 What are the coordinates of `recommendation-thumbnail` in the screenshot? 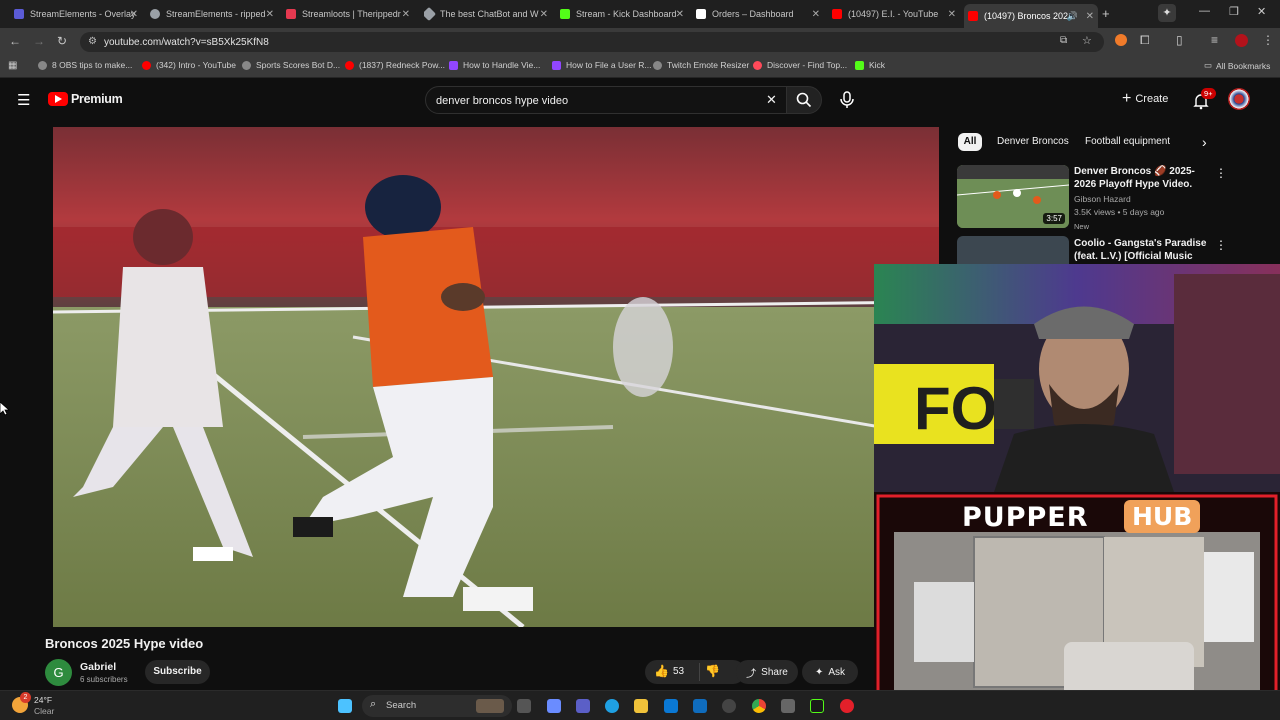 It's located at (1013, 250).